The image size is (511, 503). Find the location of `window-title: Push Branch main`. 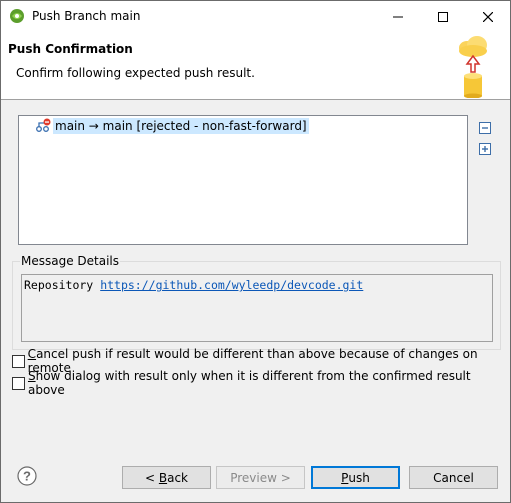

window-title: Push Branch main is located at coordinates (86, 16).